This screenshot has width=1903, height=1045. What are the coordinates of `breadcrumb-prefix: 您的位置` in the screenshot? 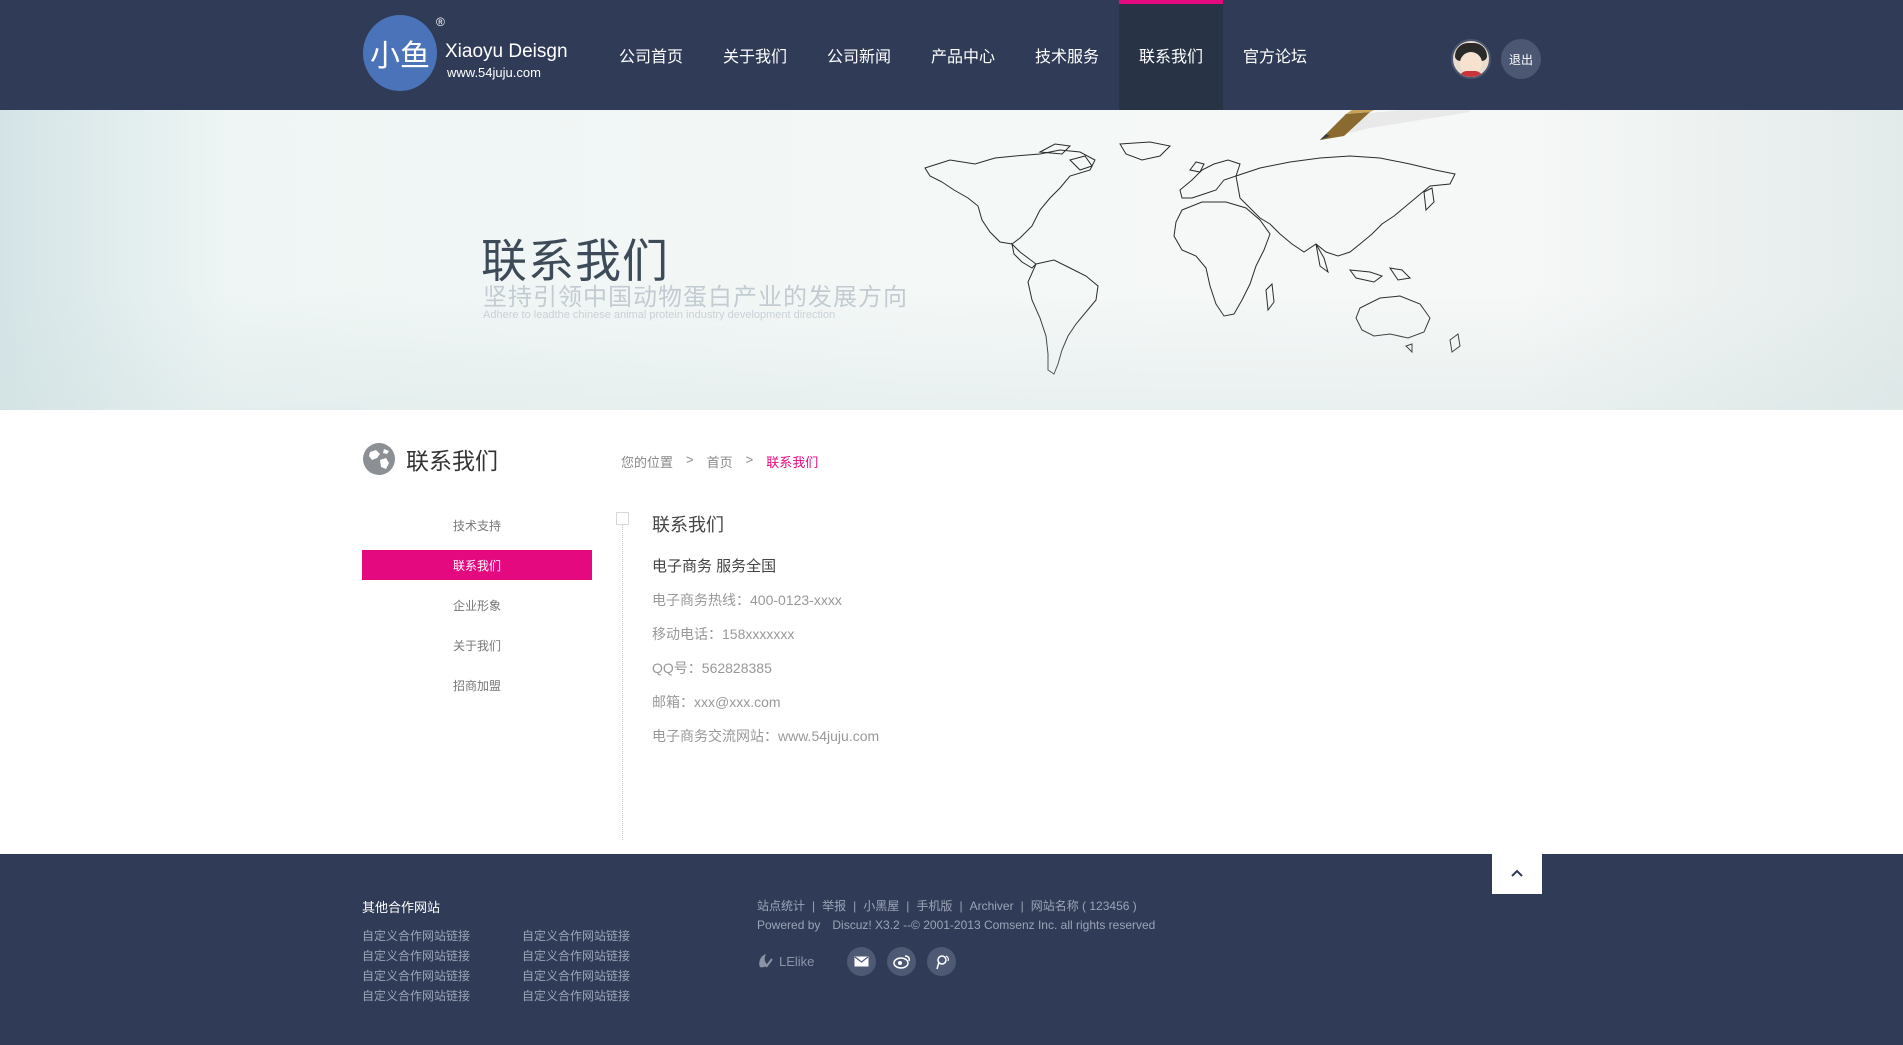 It's located at (647, 462).